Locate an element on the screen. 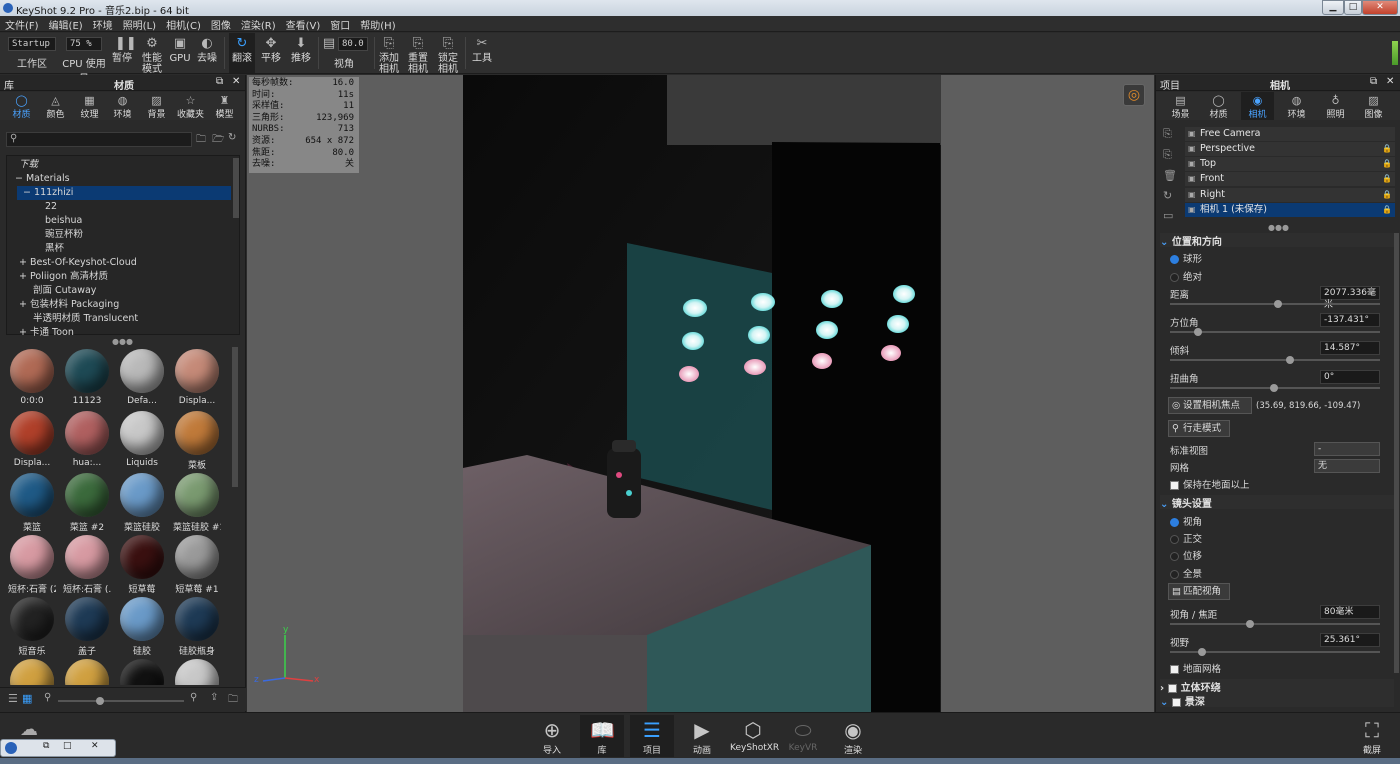 The height and width of the screenshot is (764, 1400). tumble-button: ↻ 翻滚 is located at coordinates (242, 53).